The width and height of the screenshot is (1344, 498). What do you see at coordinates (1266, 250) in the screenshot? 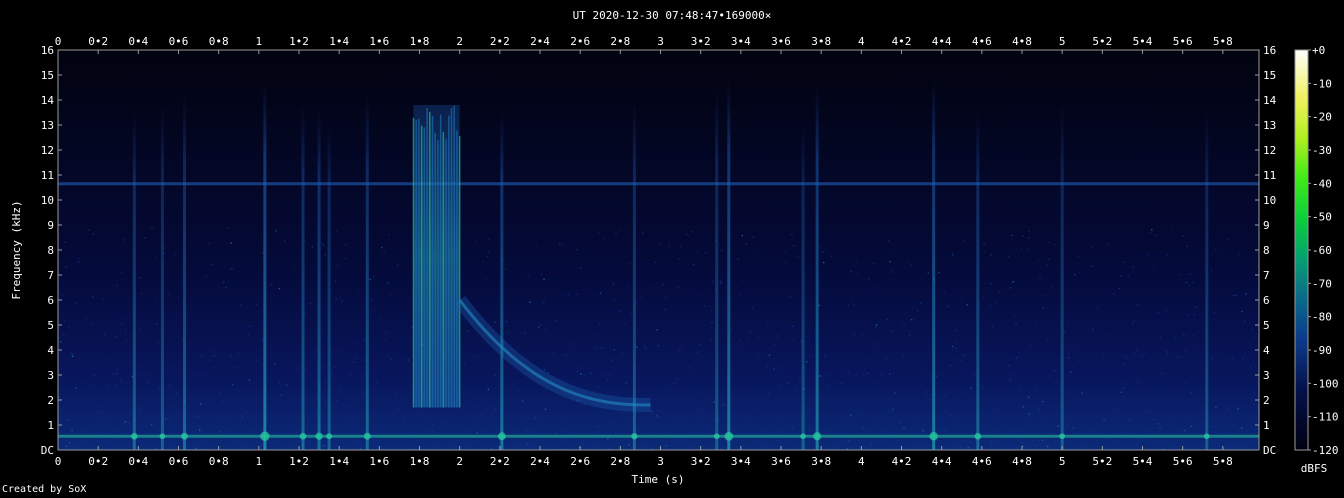
I see `y-tick-label-right: 8` at bounding box center [1266, 250].